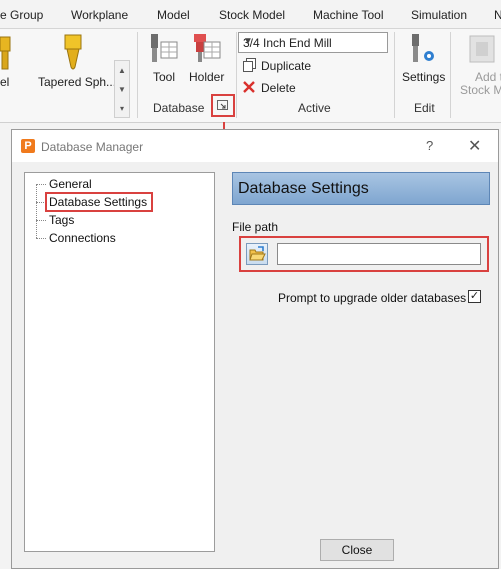  Describe the element at coordinates (348, 15) in the screenshot. I see `tab-machine-tool: Machine Tool` at that location.